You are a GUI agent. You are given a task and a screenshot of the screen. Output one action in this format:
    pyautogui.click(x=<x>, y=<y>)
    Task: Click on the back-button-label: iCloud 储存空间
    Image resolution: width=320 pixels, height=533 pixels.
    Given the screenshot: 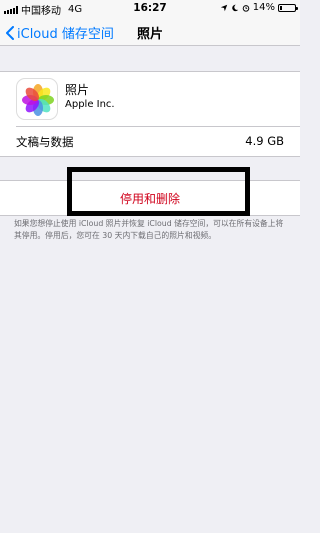 What is the action you would take?
    pyautogui.click(x=65, y=34)
    